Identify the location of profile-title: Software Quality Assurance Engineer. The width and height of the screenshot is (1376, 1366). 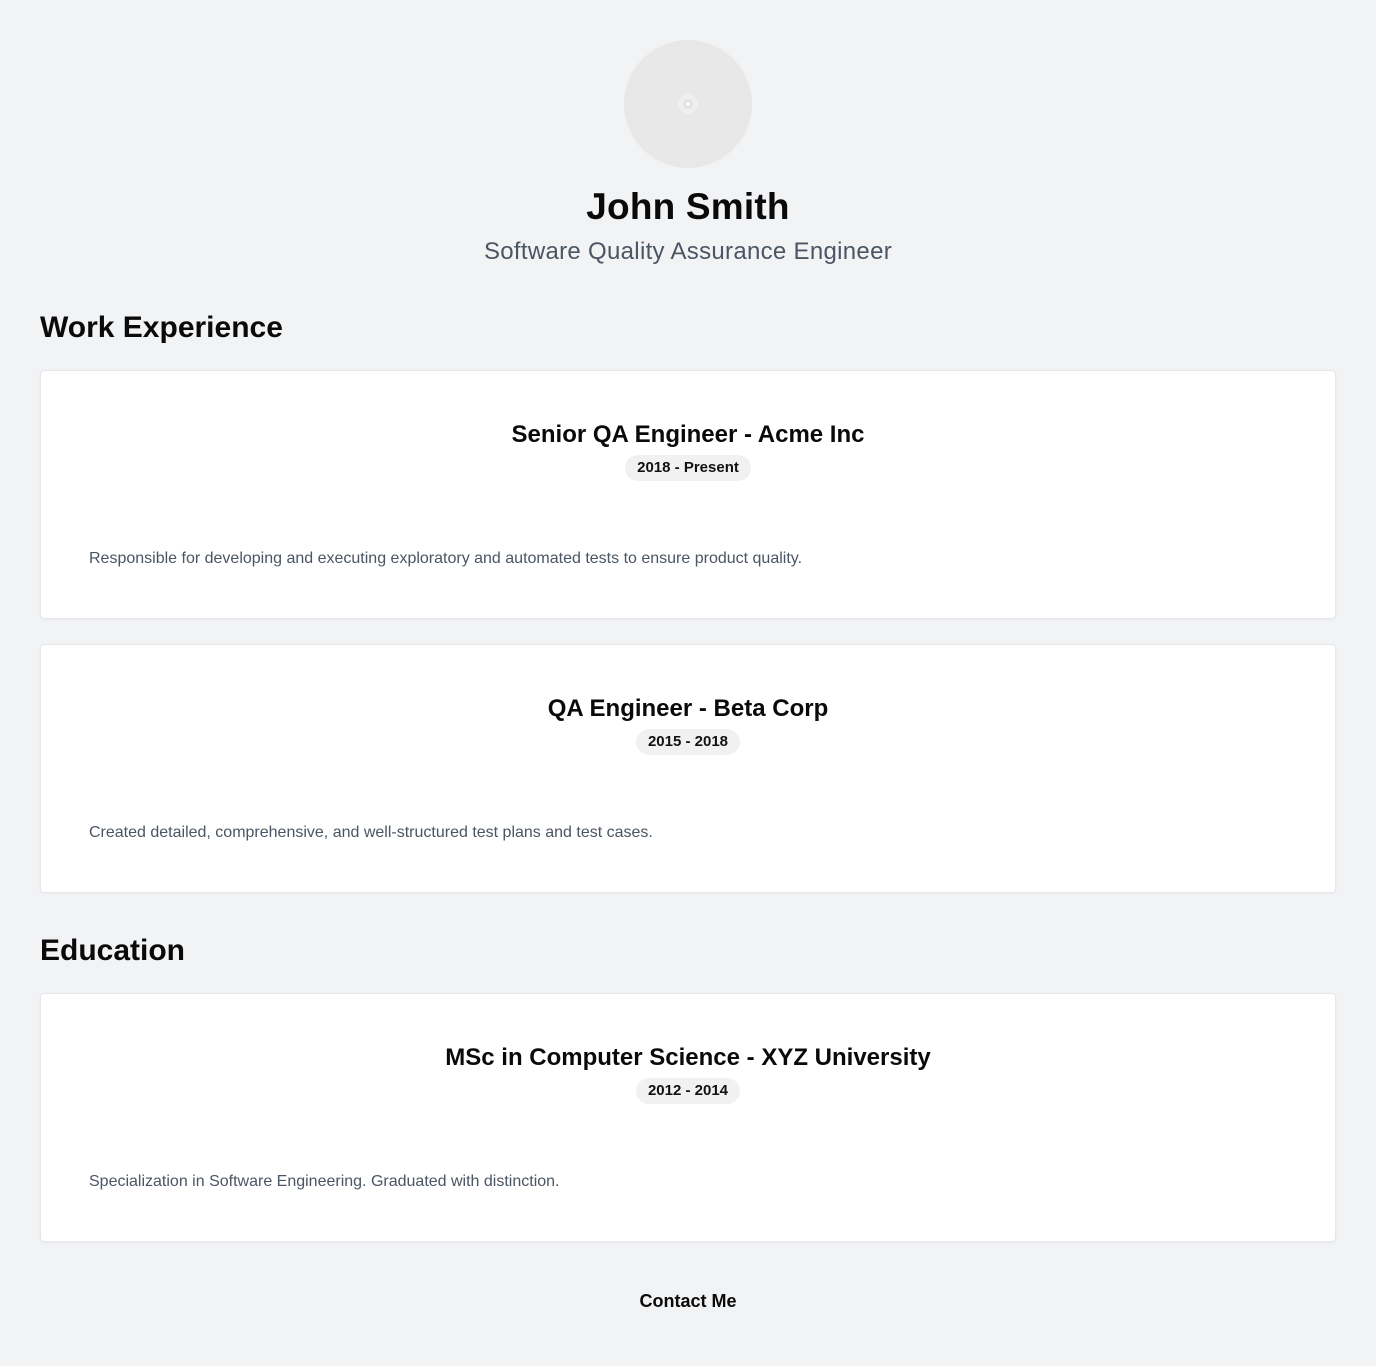
(688, 251).